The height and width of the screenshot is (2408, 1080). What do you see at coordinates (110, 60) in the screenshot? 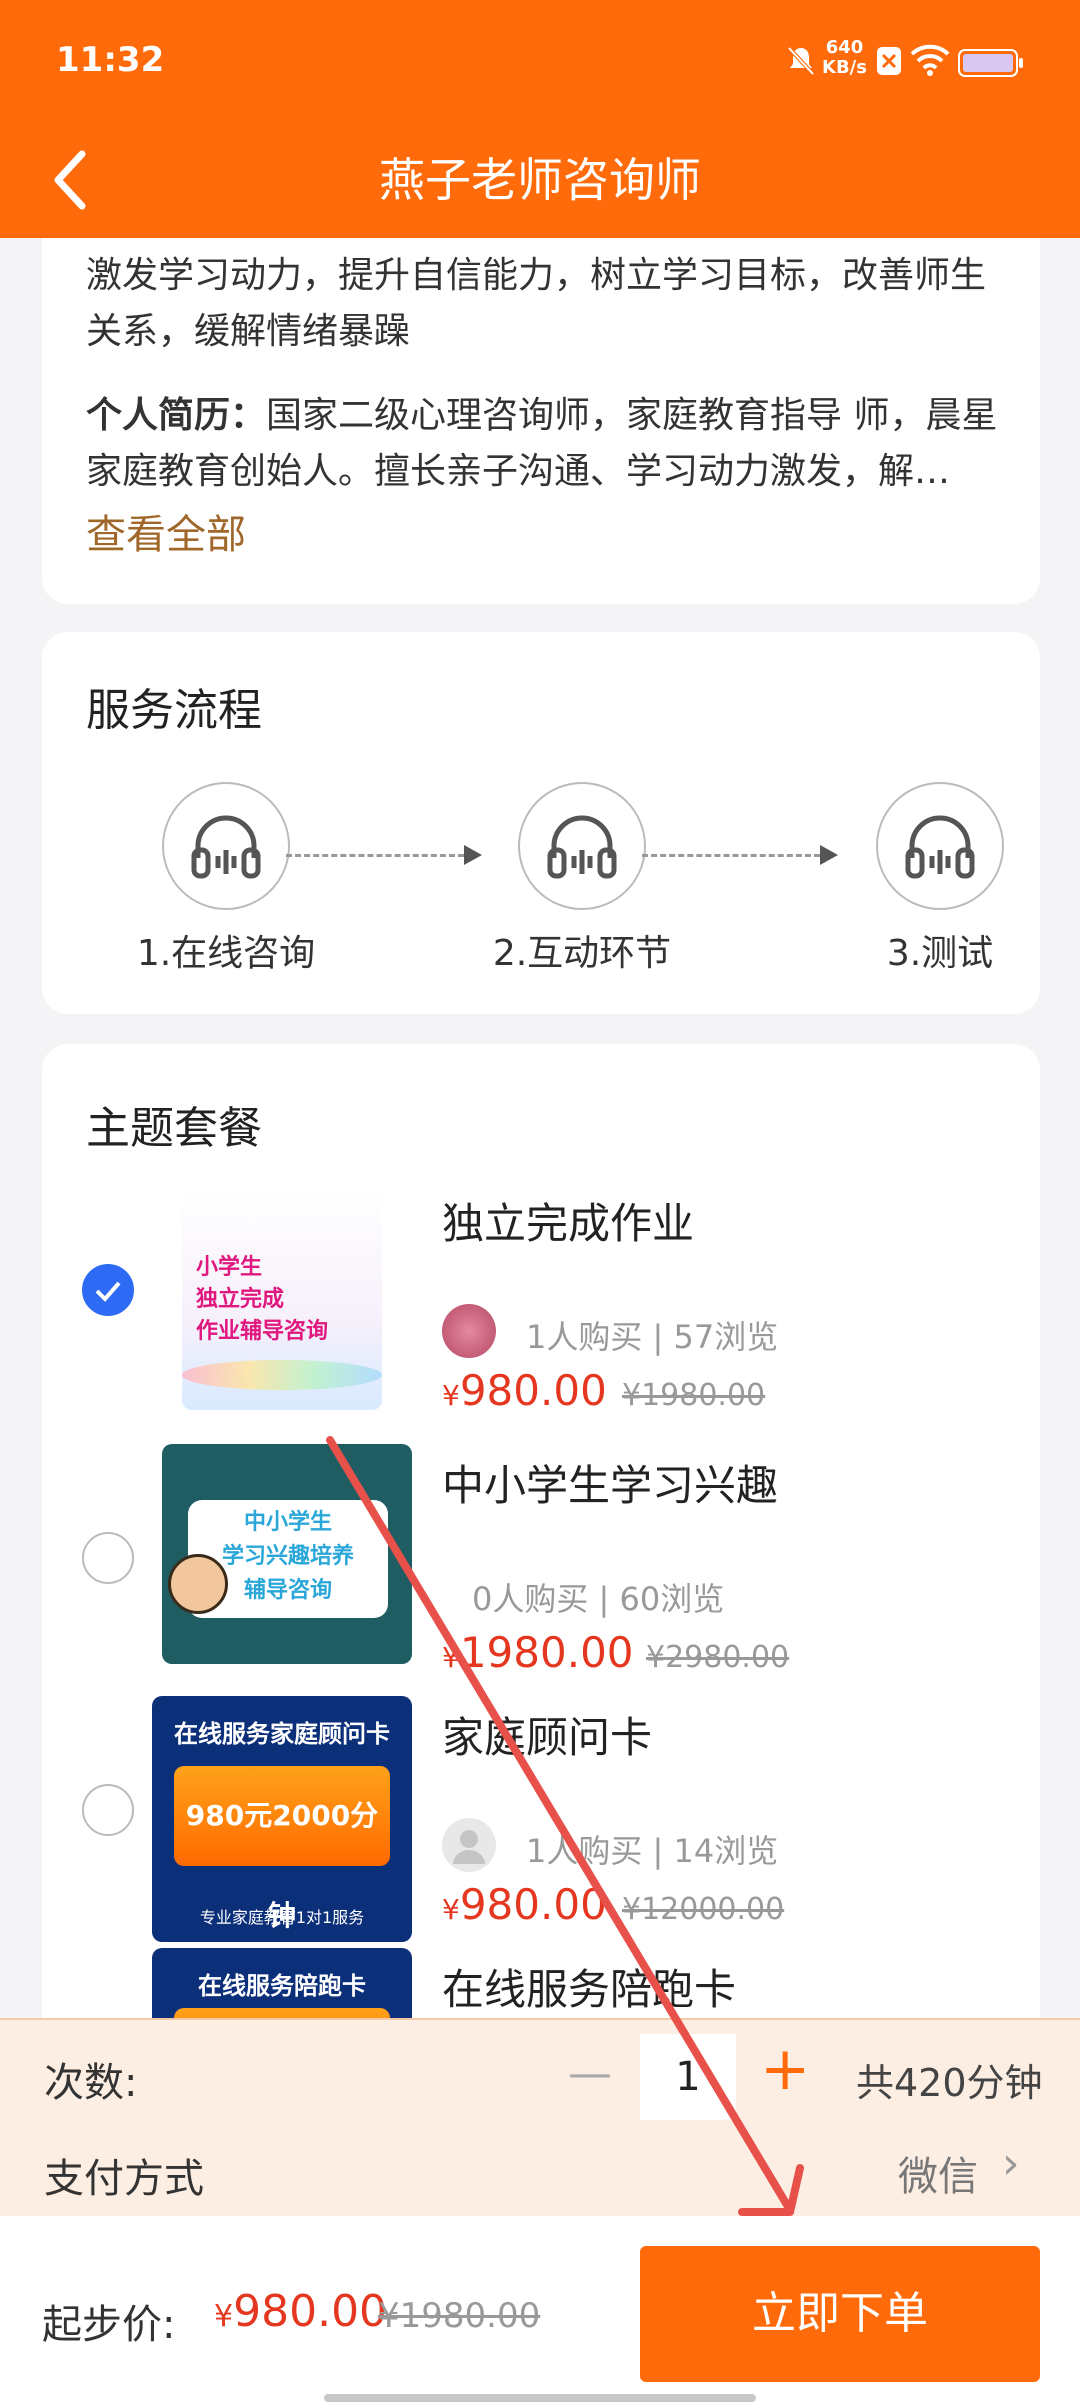
I see `status-time: 11:32` at bounding box center [110, 60].